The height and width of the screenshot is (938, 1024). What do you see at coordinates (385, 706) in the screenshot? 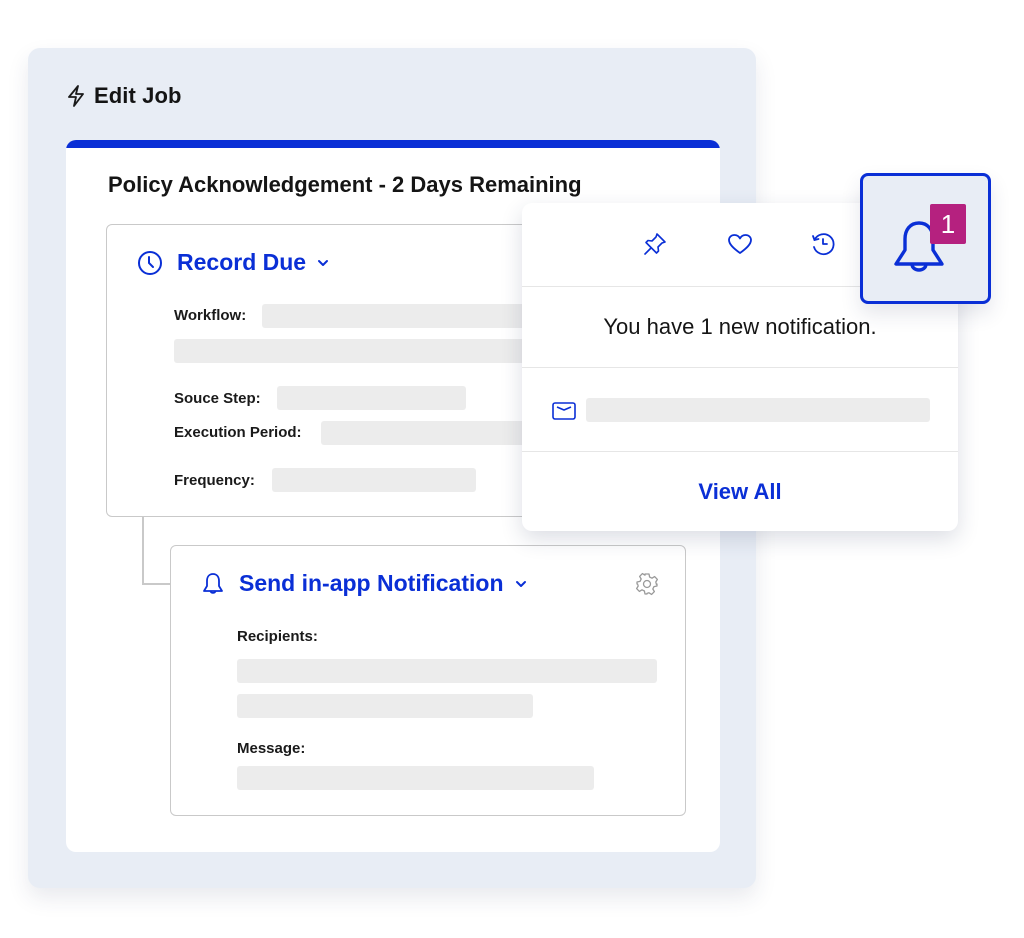
I see `recipients-field-line2` at bounding box center [385, 706].